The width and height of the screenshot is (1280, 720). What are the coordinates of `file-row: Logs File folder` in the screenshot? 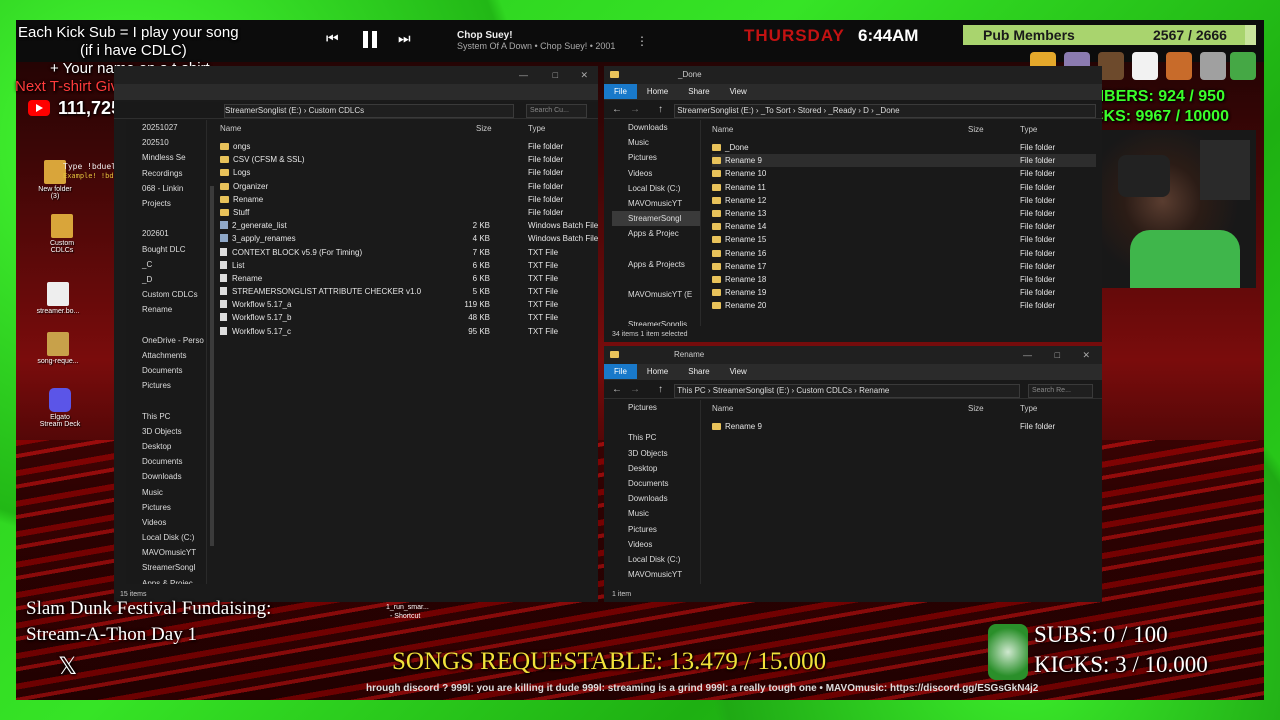 It's located at (406, 172).